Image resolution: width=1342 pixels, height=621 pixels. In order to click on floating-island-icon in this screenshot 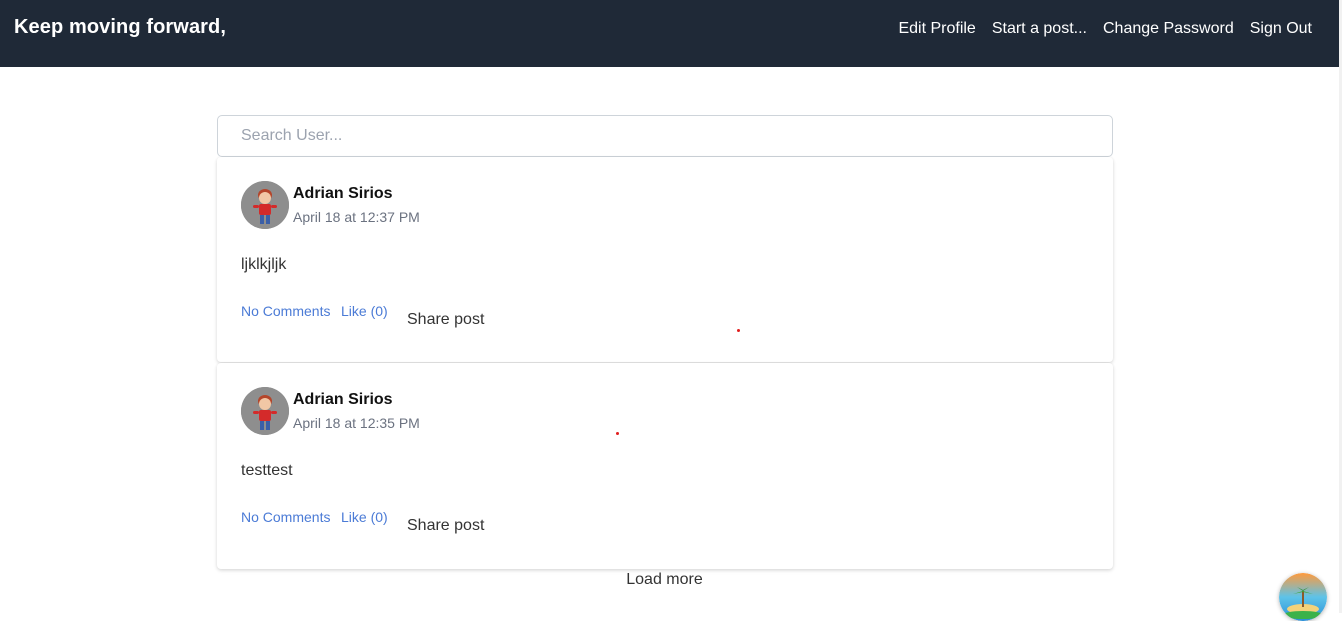, I will do `click(1303, 597)`.